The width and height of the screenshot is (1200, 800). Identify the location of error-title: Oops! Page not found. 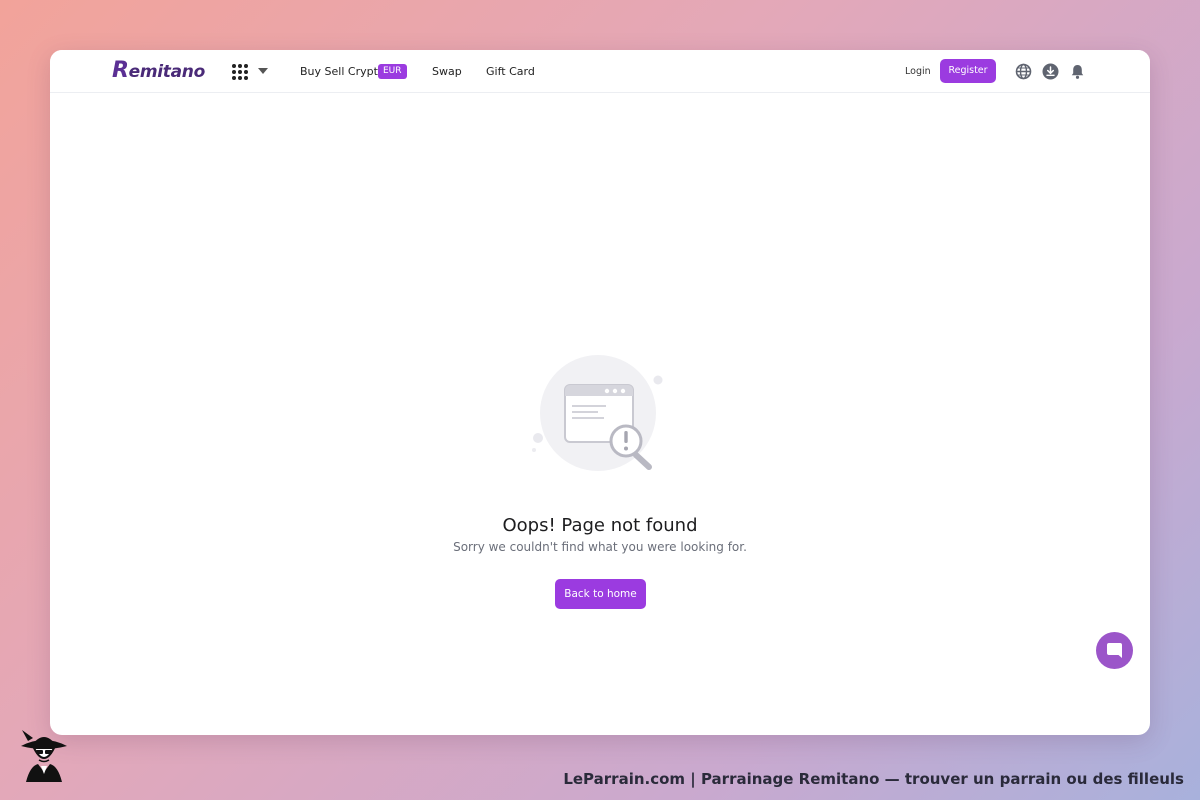
(600, 525).